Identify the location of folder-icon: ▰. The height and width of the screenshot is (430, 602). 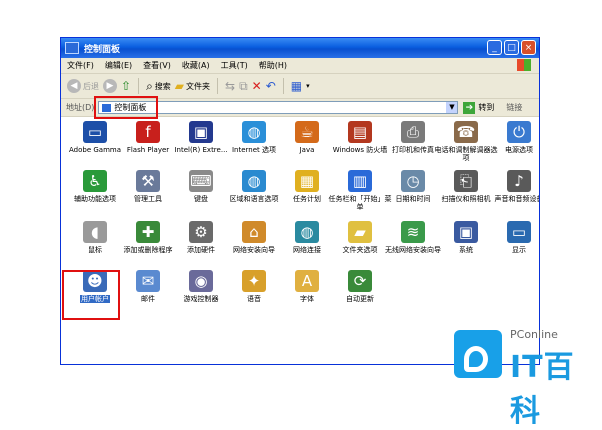
(179, 86).